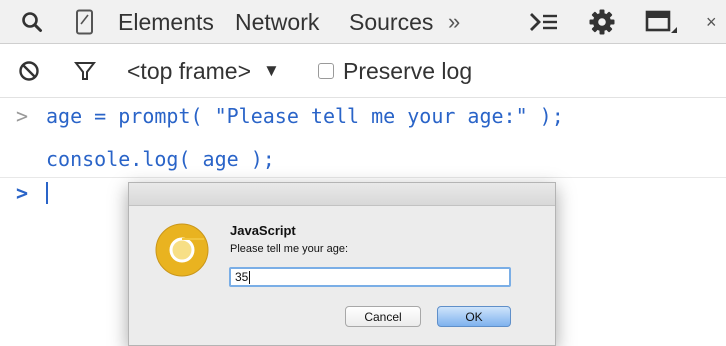 The height and width of the screenshot is (346, 726). I want to click on tab-sources: Sources, so click(391, 22).